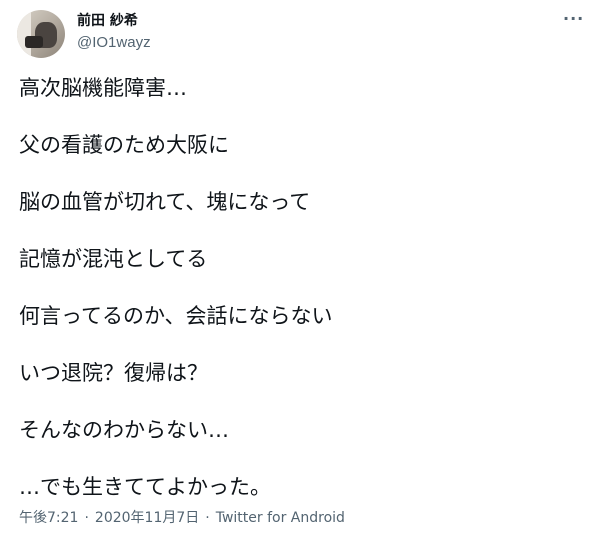  Describe the element at coordinates (114, 21) in the screenshot. I see `author-display-name: 前田 紗希` at that location.